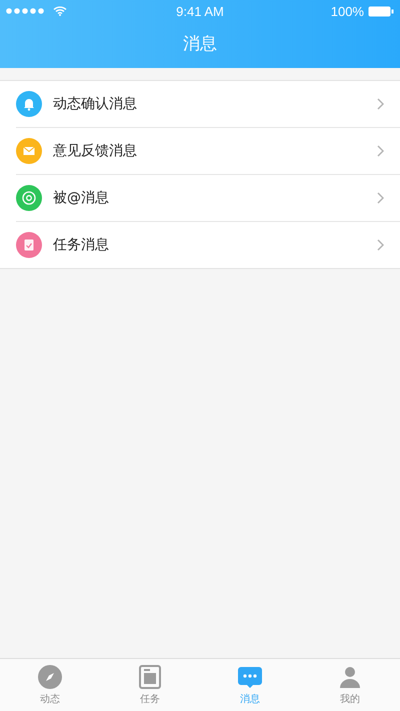  I want to click on message-label: 动态确认消息, so click(95, 104).